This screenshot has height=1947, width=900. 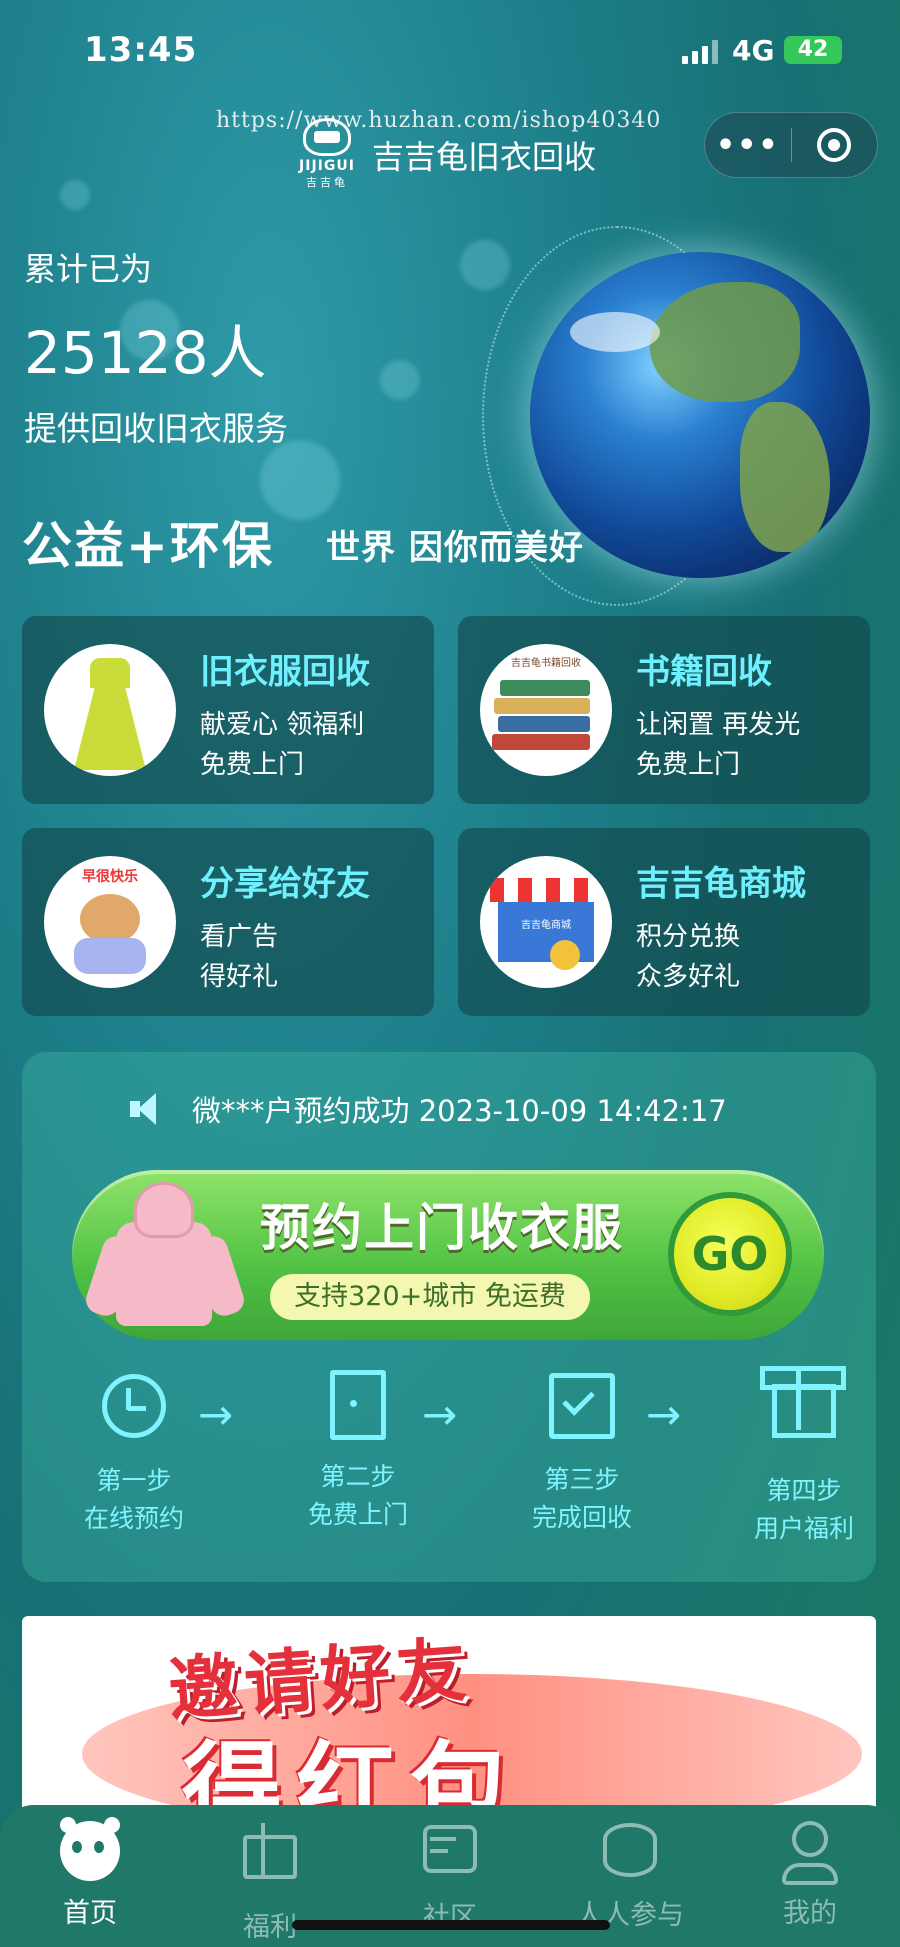 I want to click on step-number: 第四步, so click(x=804, y=1490).